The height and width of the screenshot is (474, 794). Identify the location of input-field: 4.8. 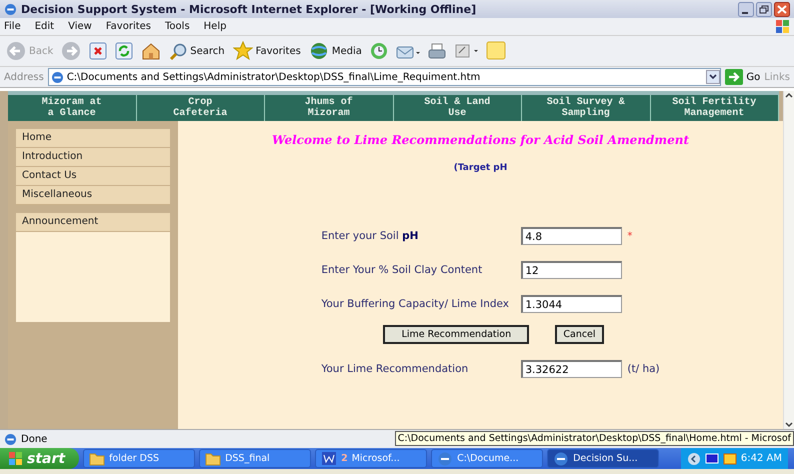
(571, 236).